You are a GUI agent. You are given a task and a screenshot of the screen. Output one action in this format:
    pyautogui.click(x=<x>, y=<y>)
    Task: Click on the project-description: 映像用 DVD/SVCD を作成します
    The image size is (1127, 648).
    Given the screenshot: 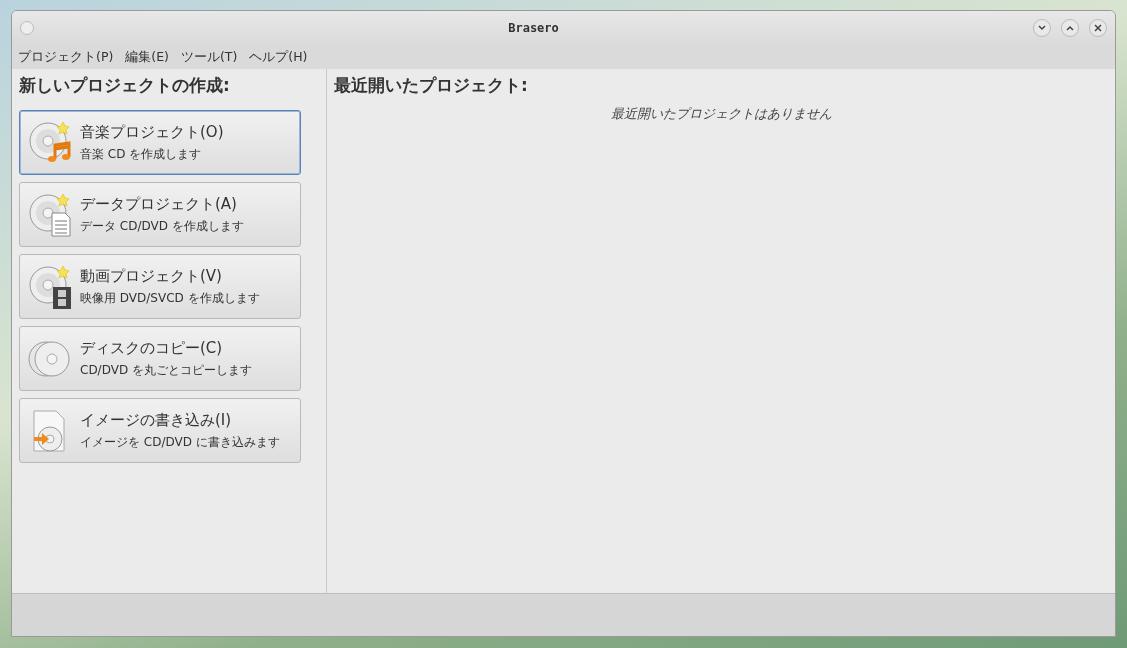 What is the action you would take?
    pyautogui.click(x=170, y=298)
    